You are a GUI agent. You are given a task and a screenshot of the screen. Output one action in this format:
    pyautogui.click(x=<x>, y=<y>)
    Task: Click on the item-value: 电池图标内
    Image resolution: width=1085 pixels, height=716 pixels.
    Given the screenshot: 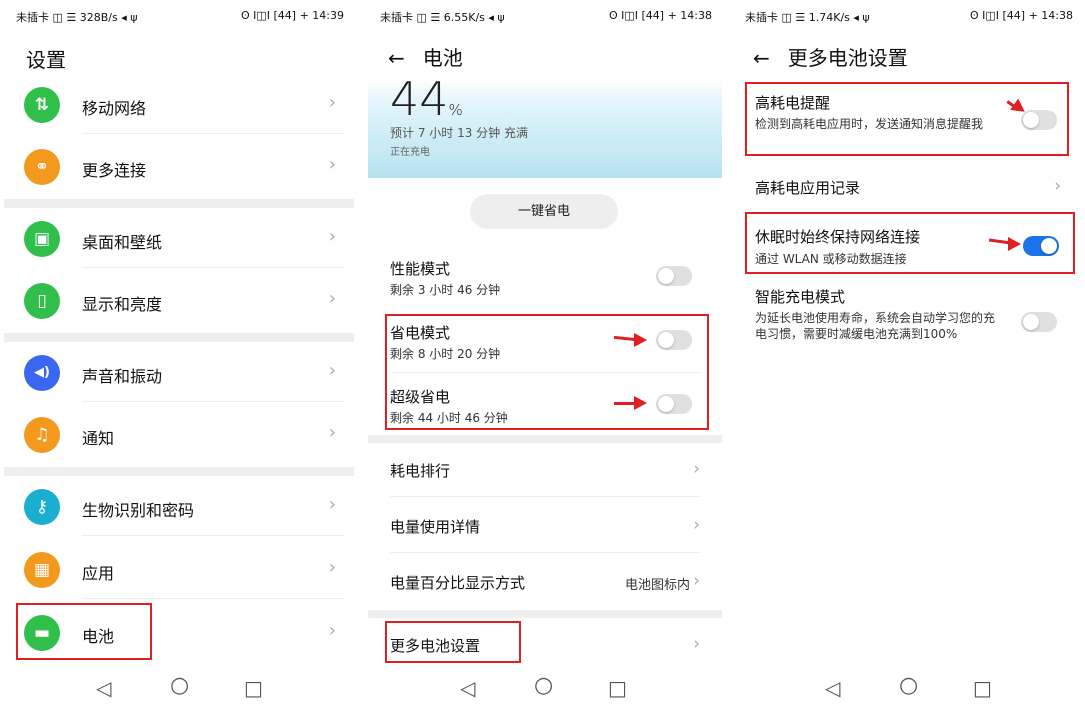 What is the action you would take?
    pyautogui.click(x=657, y=585)
    